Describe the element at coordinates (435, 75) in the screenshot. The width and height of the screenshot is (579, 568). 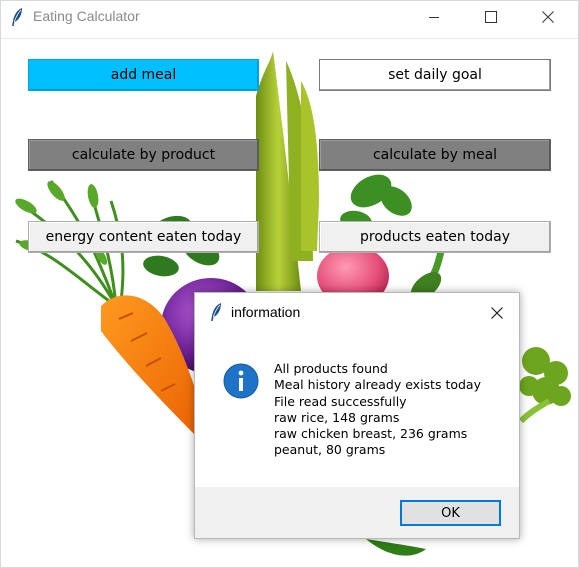
I see `set-daily-goal-button: set daily goal` at that location.